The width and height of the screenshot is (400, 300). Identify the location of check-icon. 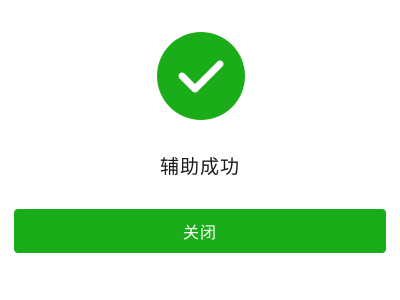
(201, 76).